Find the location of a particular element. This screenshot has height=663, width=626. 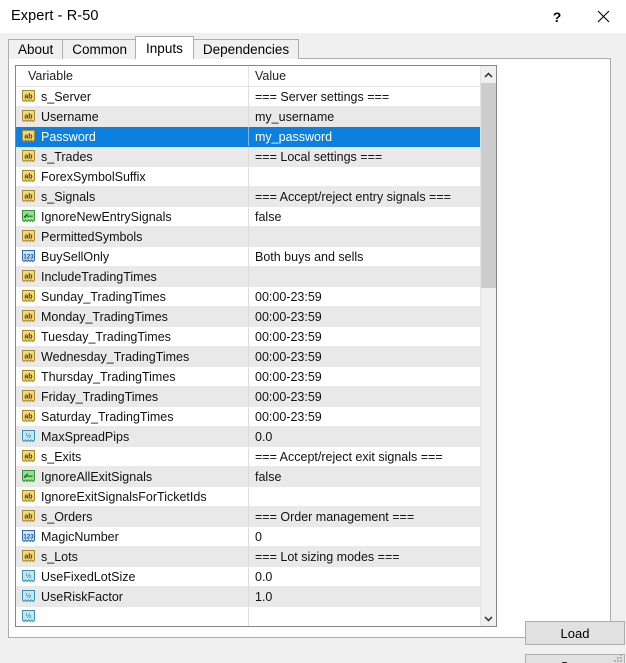

variable-cell: ab Tuesday_TradingTimes is located at coordinates (132, 336).